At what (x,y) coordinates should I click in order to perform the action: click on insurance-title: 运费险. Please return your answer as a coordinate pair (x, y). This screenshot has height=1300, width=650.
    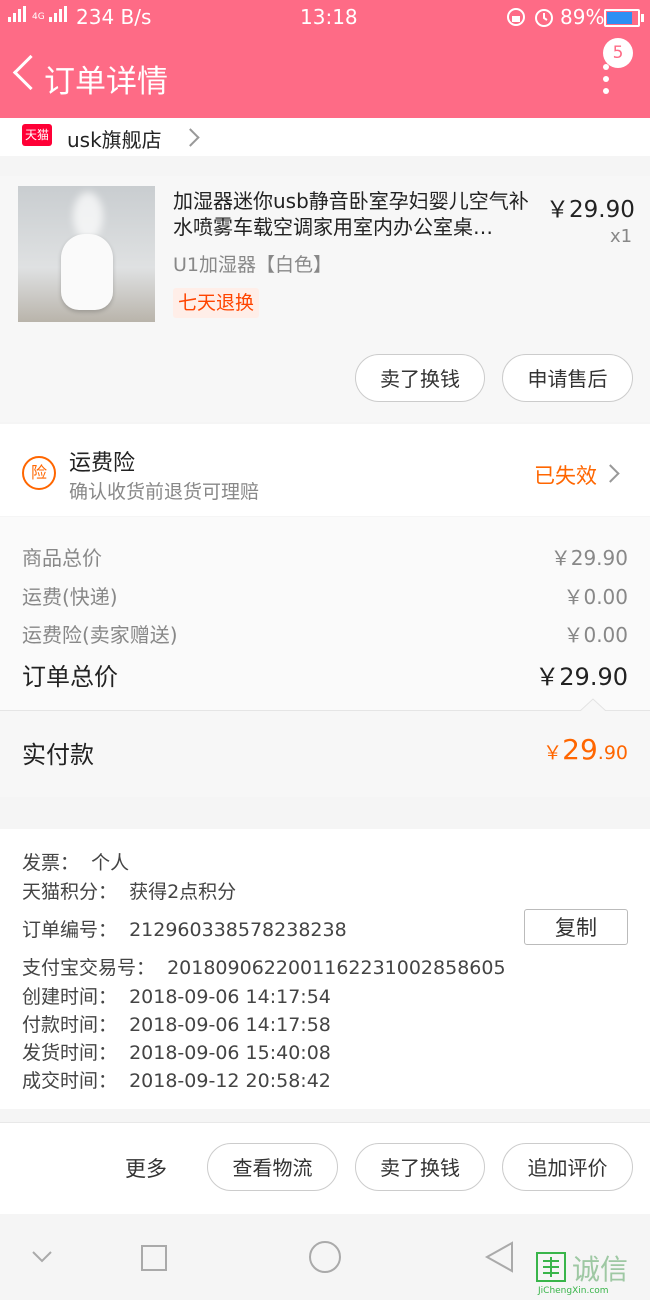
    Looking at the image, I should click on (102, 463).